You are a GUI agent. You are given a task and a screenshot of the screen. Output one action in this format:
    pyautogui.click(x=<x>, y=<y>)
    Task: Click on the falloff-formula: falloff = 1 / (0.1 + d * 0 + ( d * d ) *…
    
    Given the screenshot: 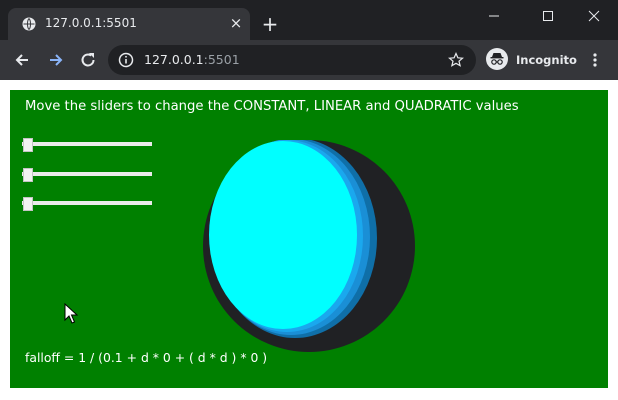 What is the action you would take?
    pyautogui.click(x=146, y=357)
    